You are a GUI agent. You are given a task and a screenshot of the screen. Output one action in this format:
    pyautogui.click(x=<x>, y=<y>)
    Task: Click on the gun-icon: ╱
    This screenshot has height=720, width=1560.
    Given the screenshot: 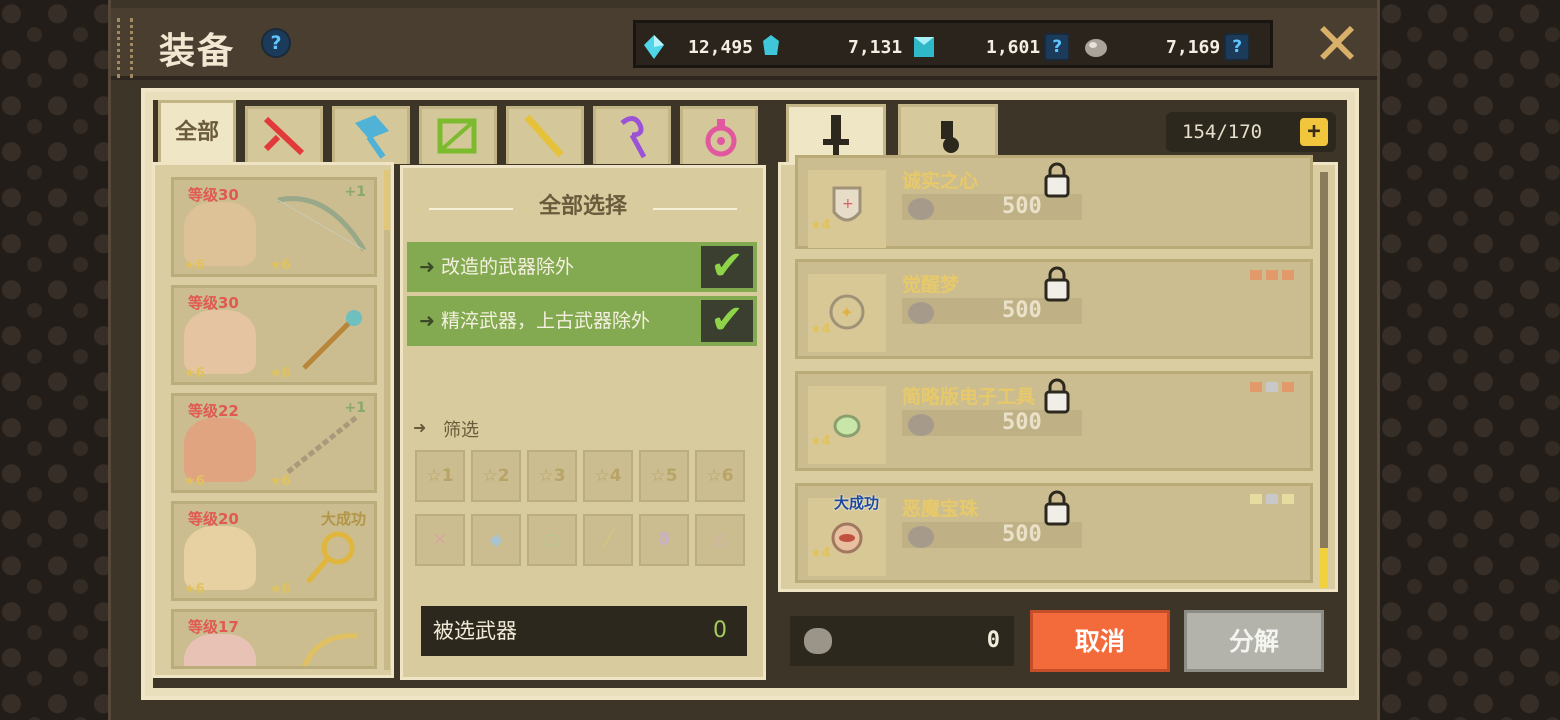 What is the action you would take?
    pyautogui.click(x=608, y=540)
    